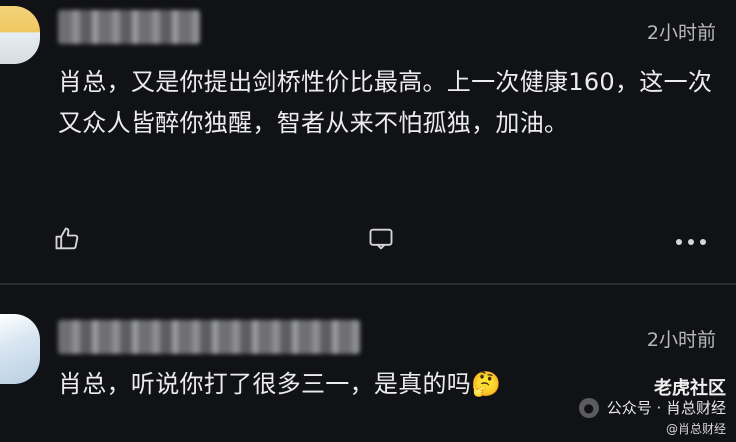 The image size is (736, 442). I want to click on more-dots-icon, so click(691, 241).